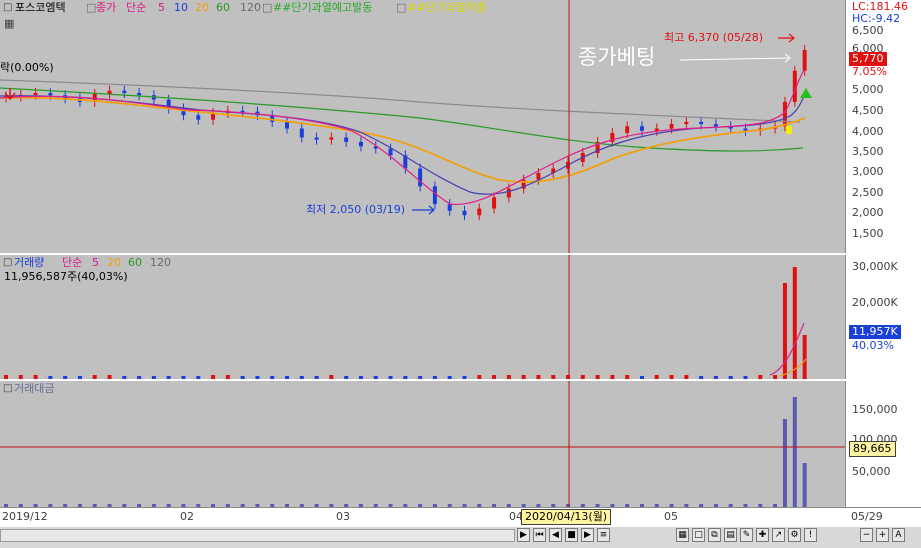 Image resolution: width=921 pixels, height=548 pixels. I want to click on tick-4500: 4,500, so click(868, 110).